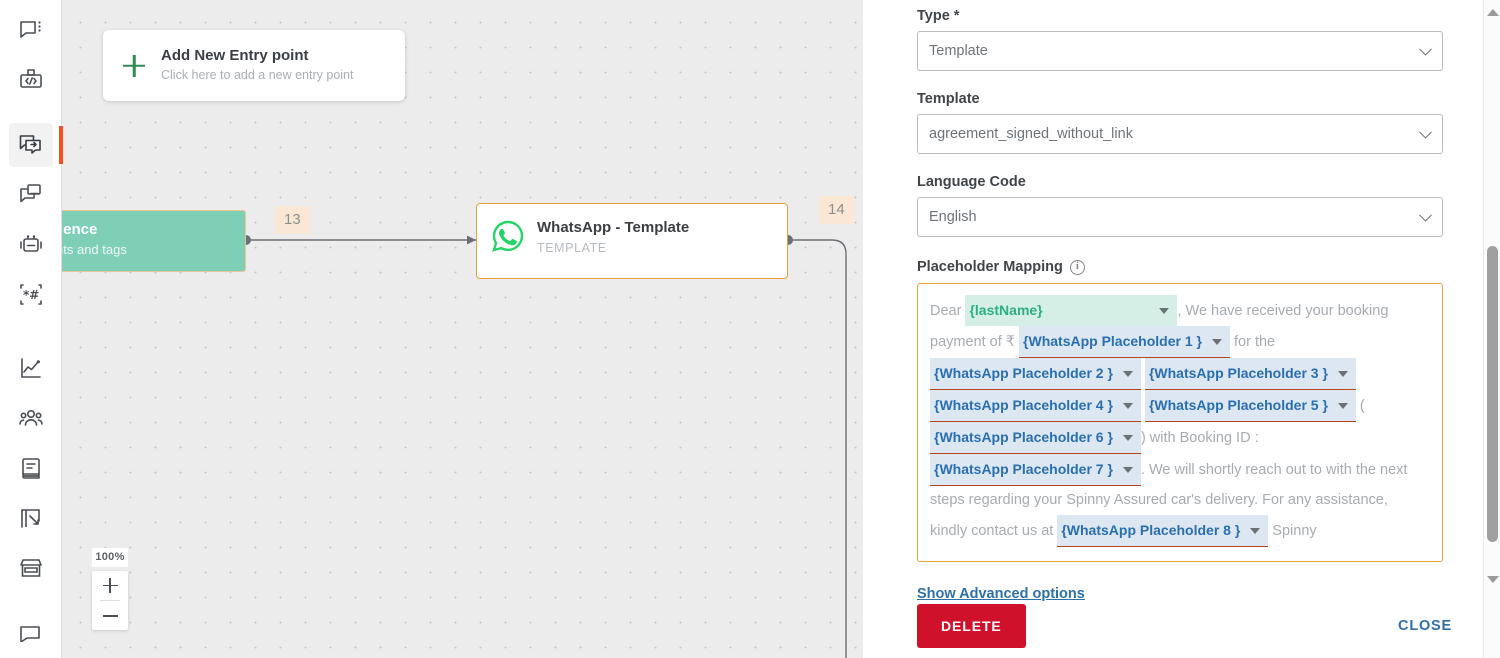 This screenshot has width=1500, height=658. Describe the element at coordinates (292, 220) in the screenshot. I see `audience-node-badge: 13` at that location.